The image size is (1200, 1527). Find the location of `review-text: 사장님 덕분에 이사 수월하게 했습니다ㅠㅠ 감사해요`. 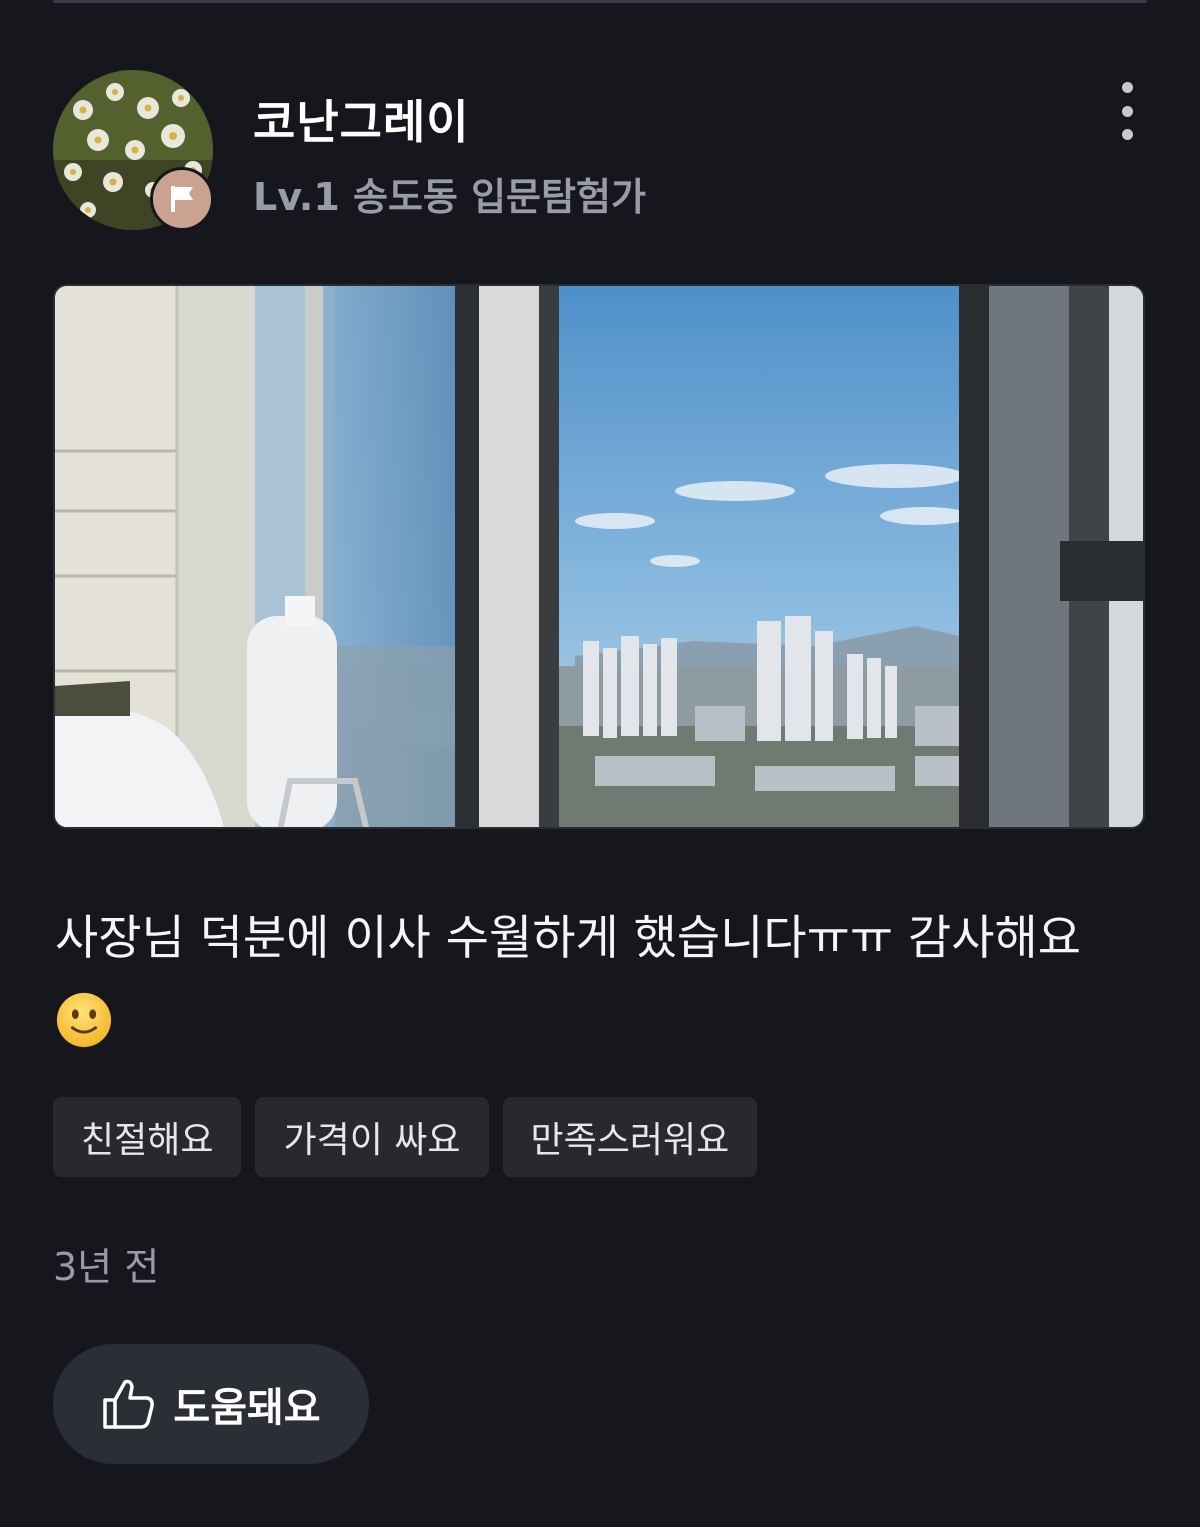

review-text: 사장님 덕분에 이사 수월하게 했습니다ㅠㅠ 감사해요 is located at coordinates (568, 938).